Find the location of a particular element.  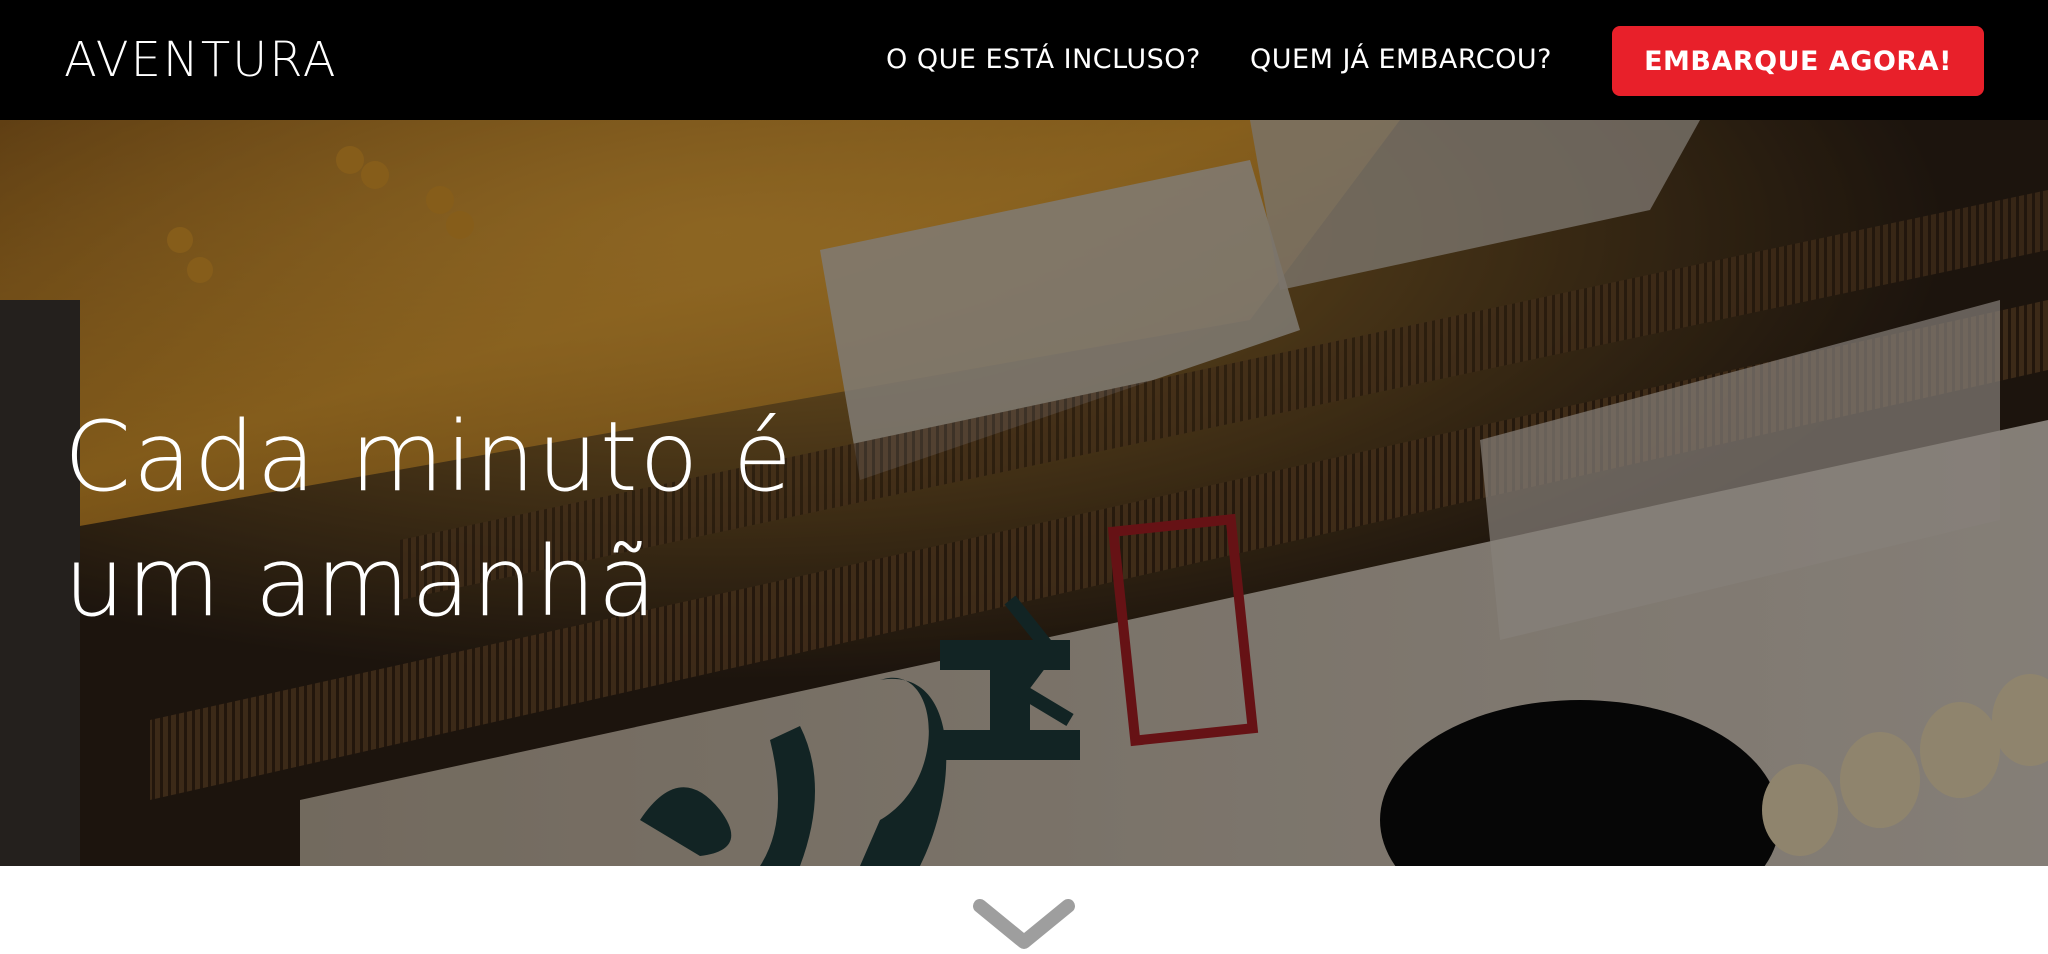

hero-headline-line-2: um amanhã is located at coordinates (361, 582).